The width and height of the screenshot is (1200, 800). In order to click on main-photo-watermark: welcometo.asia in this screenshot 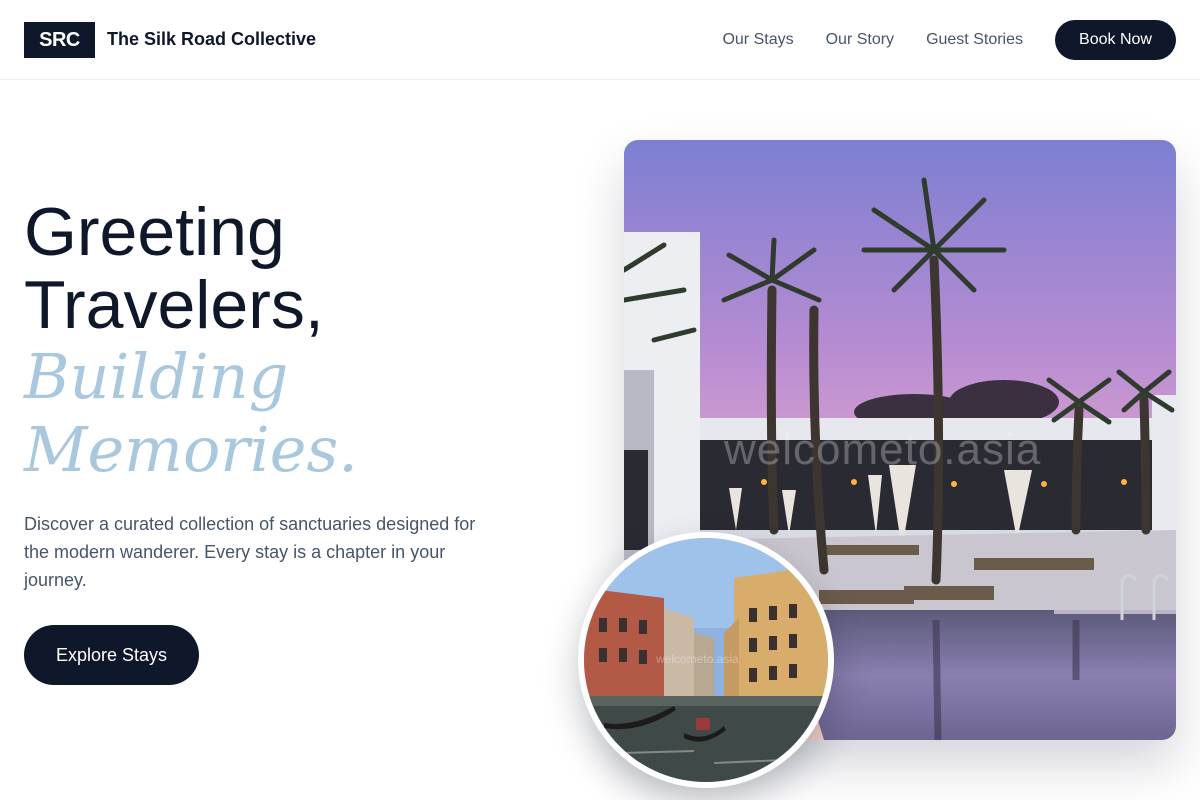, I will do `click(883, 449)`.